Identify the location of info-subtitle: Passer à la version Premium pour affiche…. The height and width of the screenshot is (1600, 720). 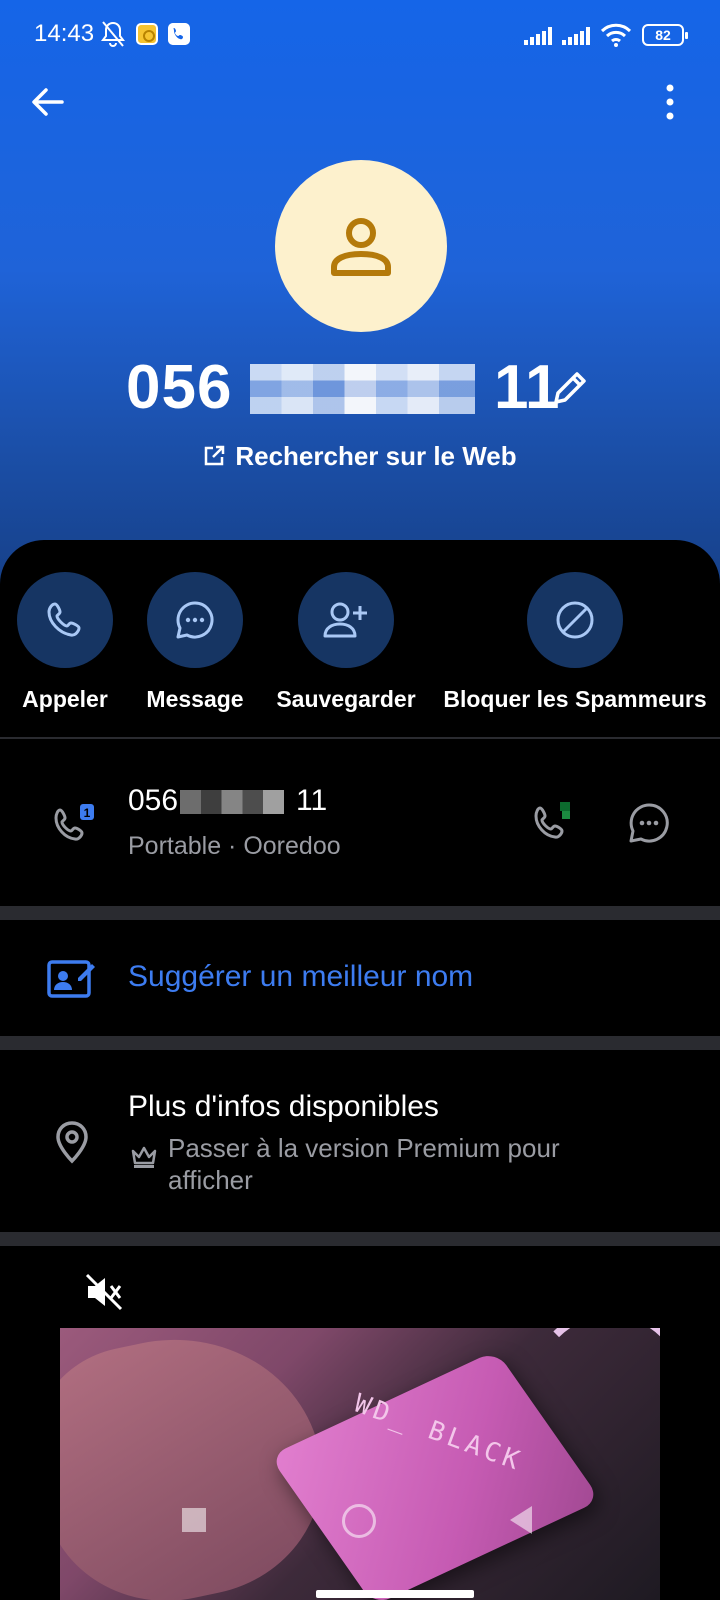
(364, 1164).